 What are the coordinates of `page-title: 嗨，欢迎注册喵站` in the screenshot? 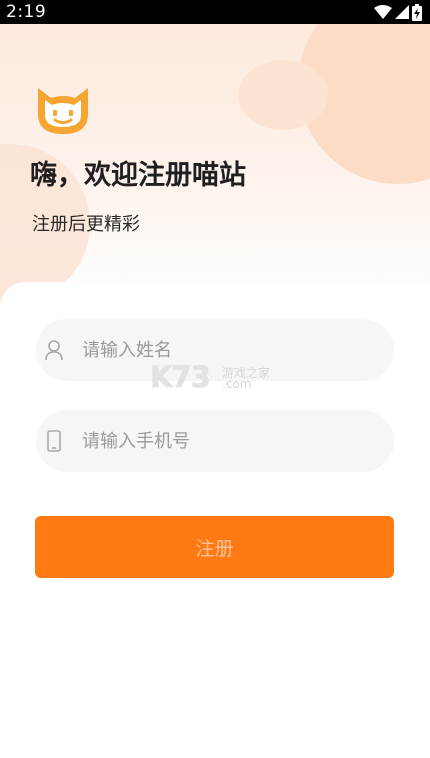 It's located at (138, 175).